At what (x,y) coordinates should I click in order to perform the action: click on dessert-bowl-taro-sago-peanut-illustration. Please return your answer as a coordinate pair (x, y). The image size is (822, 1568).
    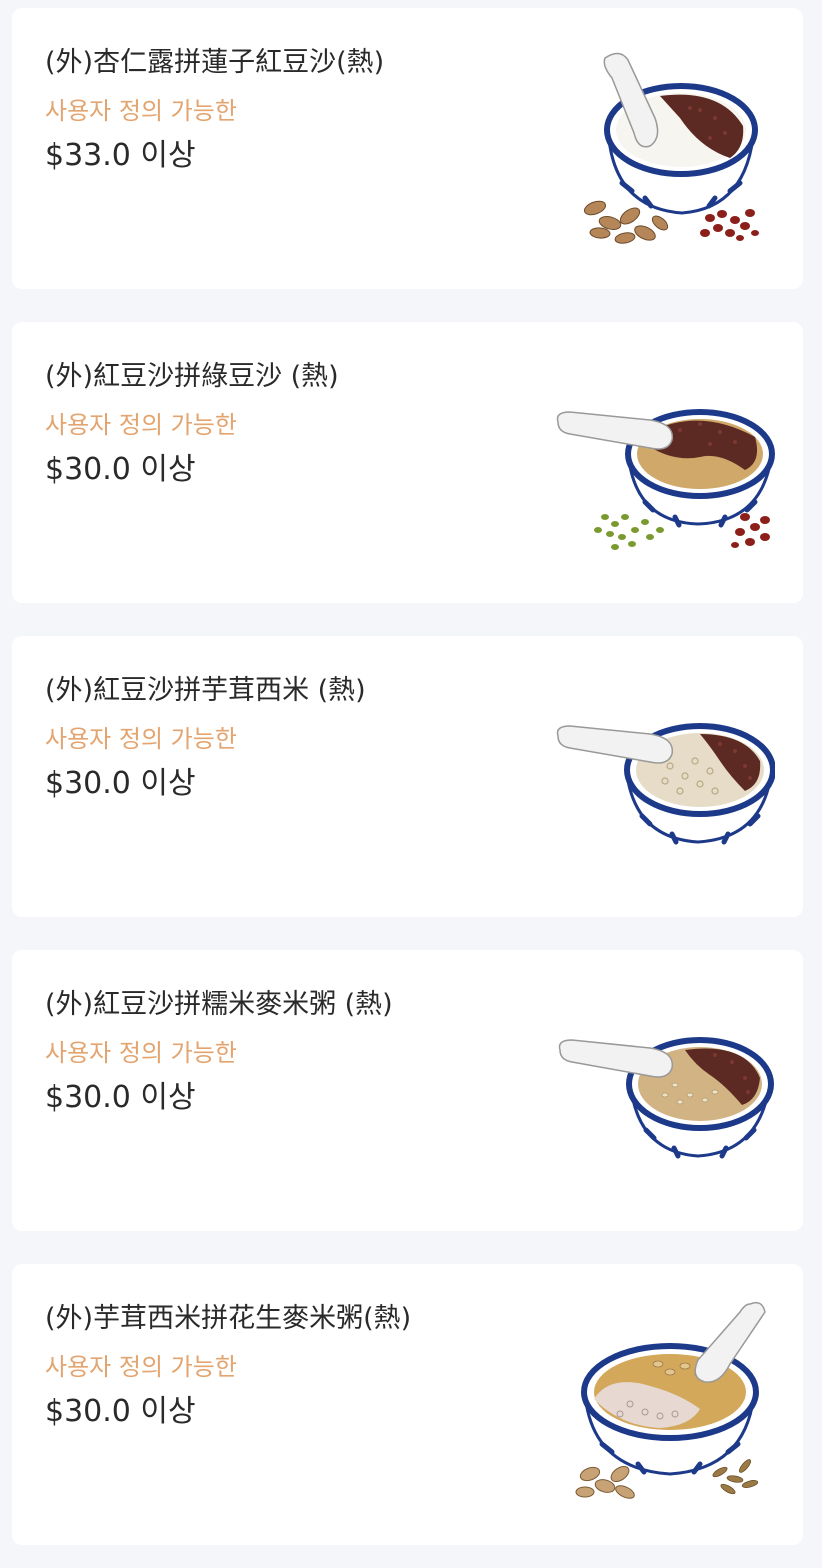
    Looking at the image, I should click on (670, 1400).